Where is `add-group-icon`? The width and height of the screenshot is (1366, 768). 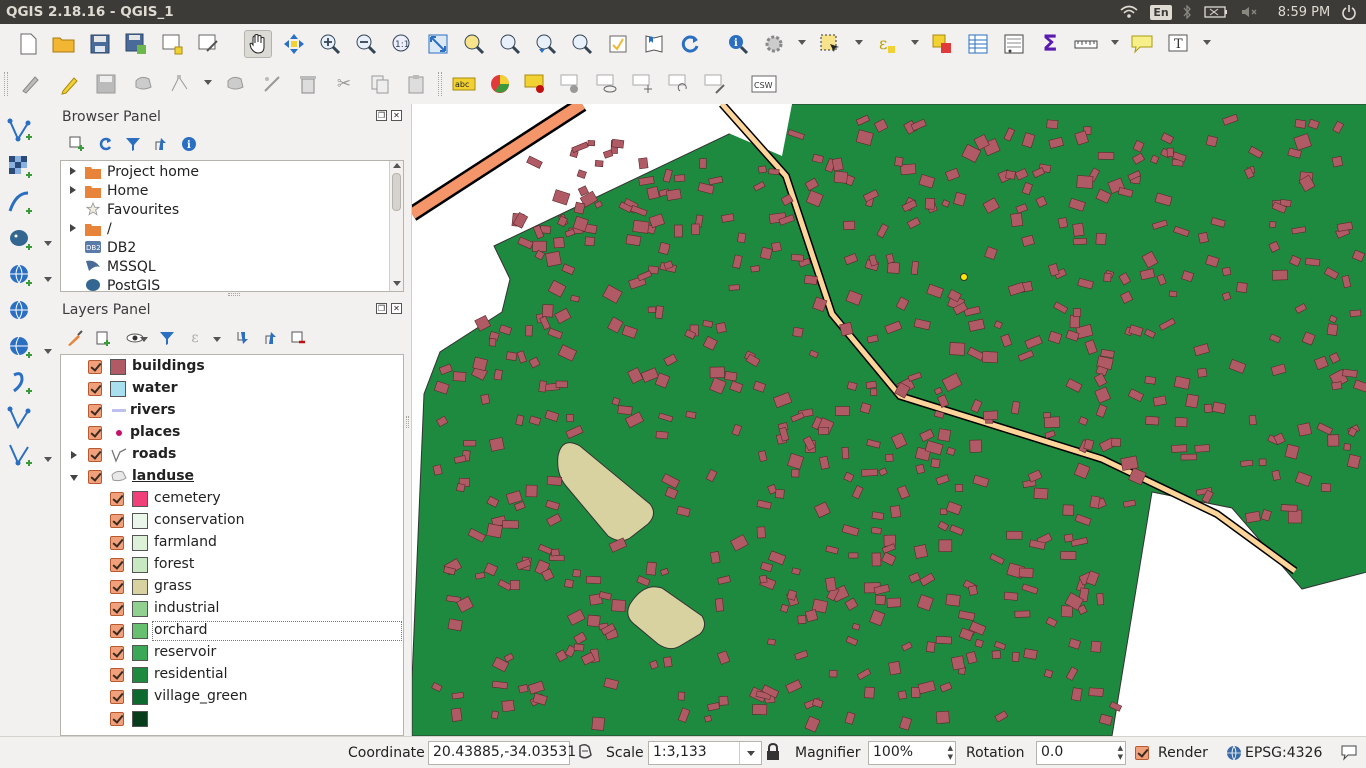
add-group-icon is located at coordinates (103, 338).